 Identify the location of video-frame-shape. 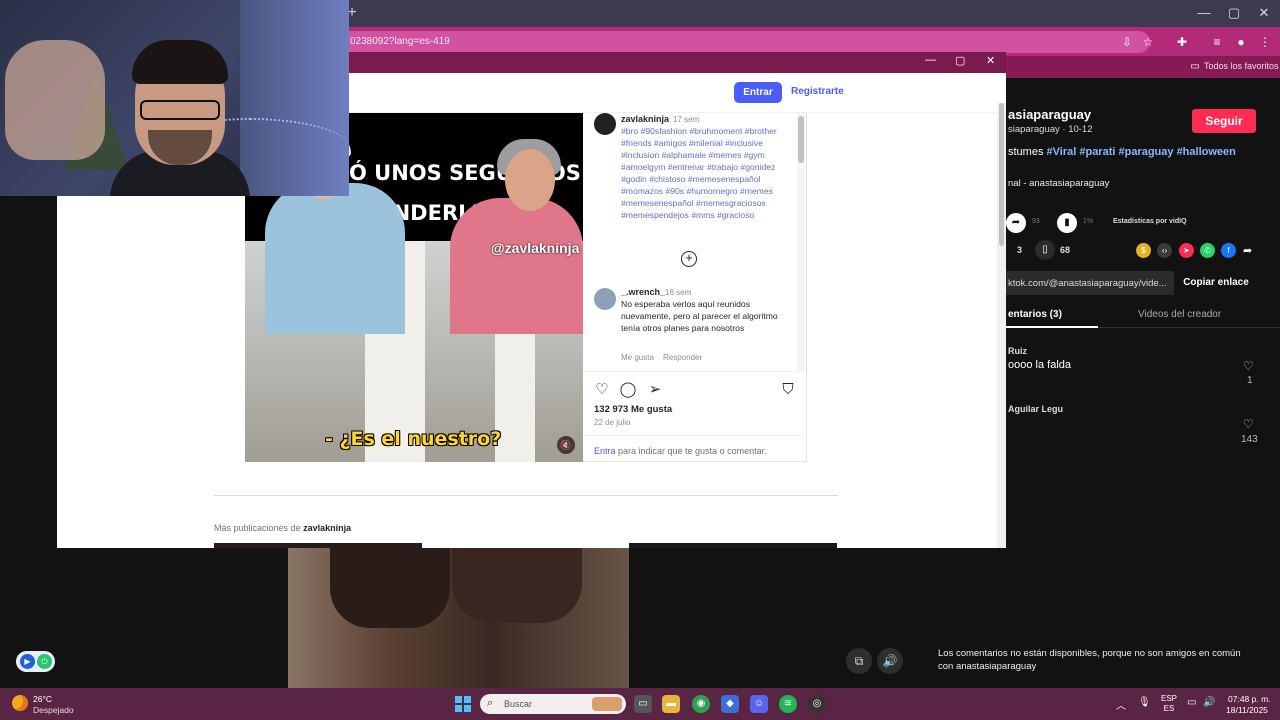
(390, 588).